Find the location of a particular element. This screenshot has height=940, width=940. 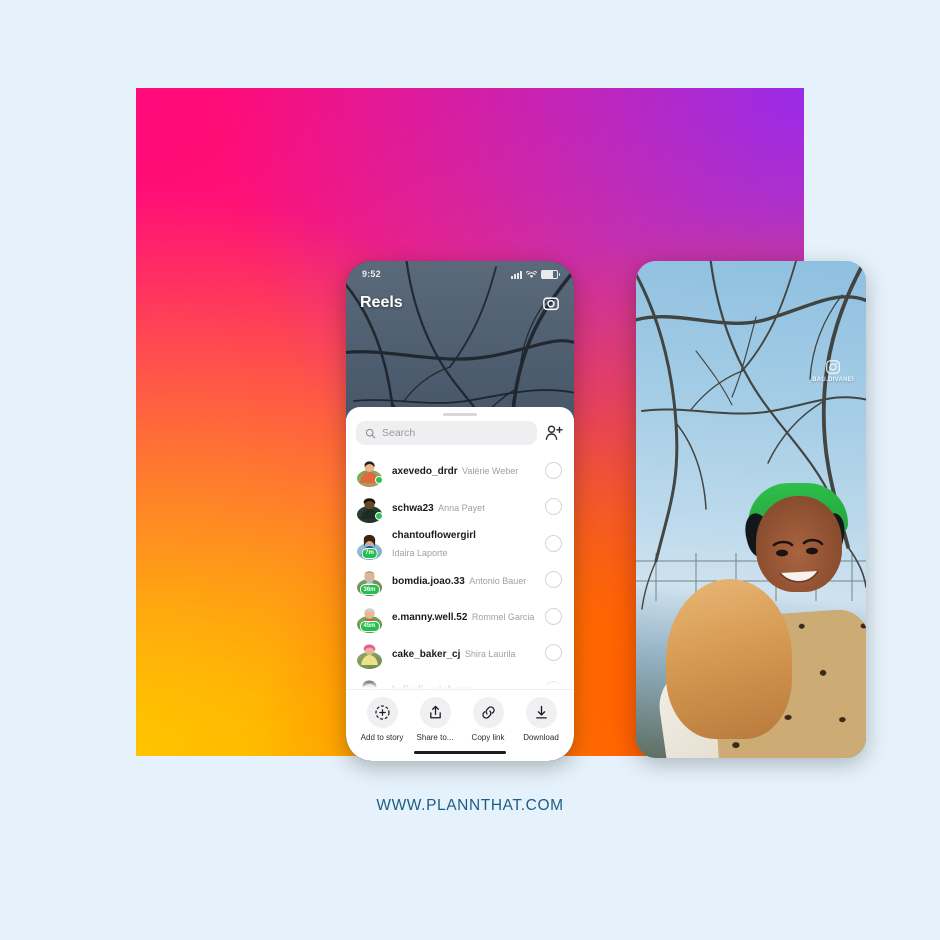

list-item: cake_baker_cj Shira Laurila is located at coordinates (460, 653).